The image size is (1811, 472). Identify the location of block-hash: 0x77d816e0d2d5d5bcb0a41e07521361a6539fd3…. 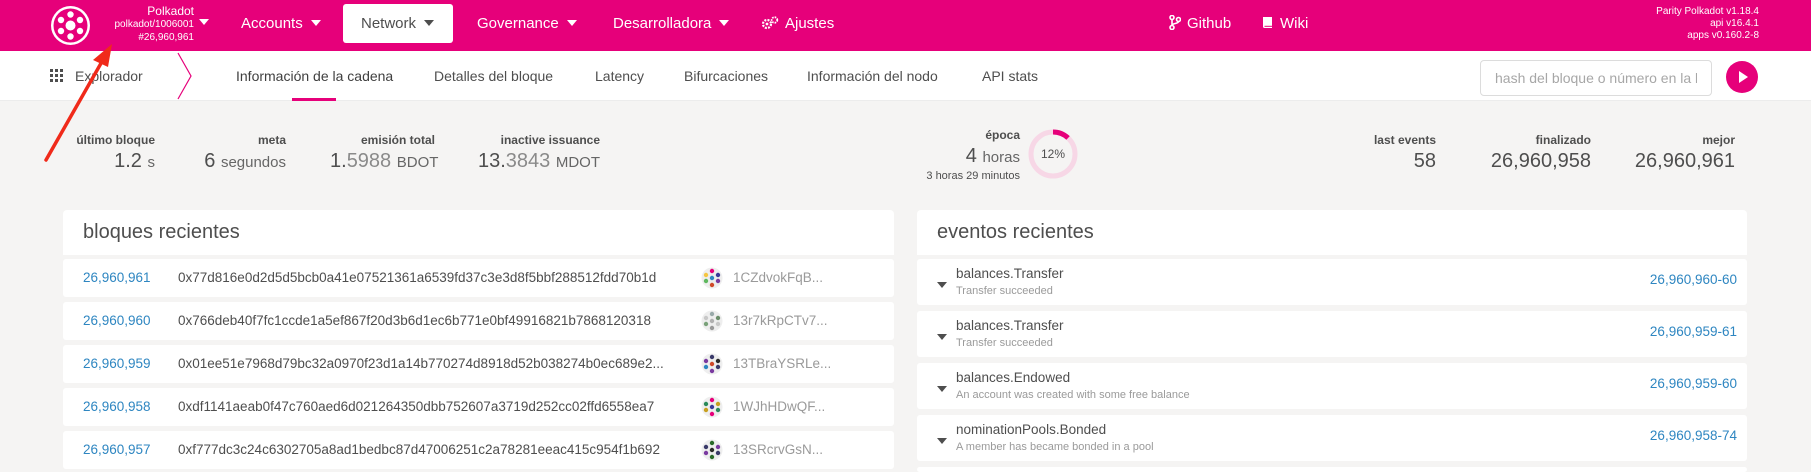
(417, 277).